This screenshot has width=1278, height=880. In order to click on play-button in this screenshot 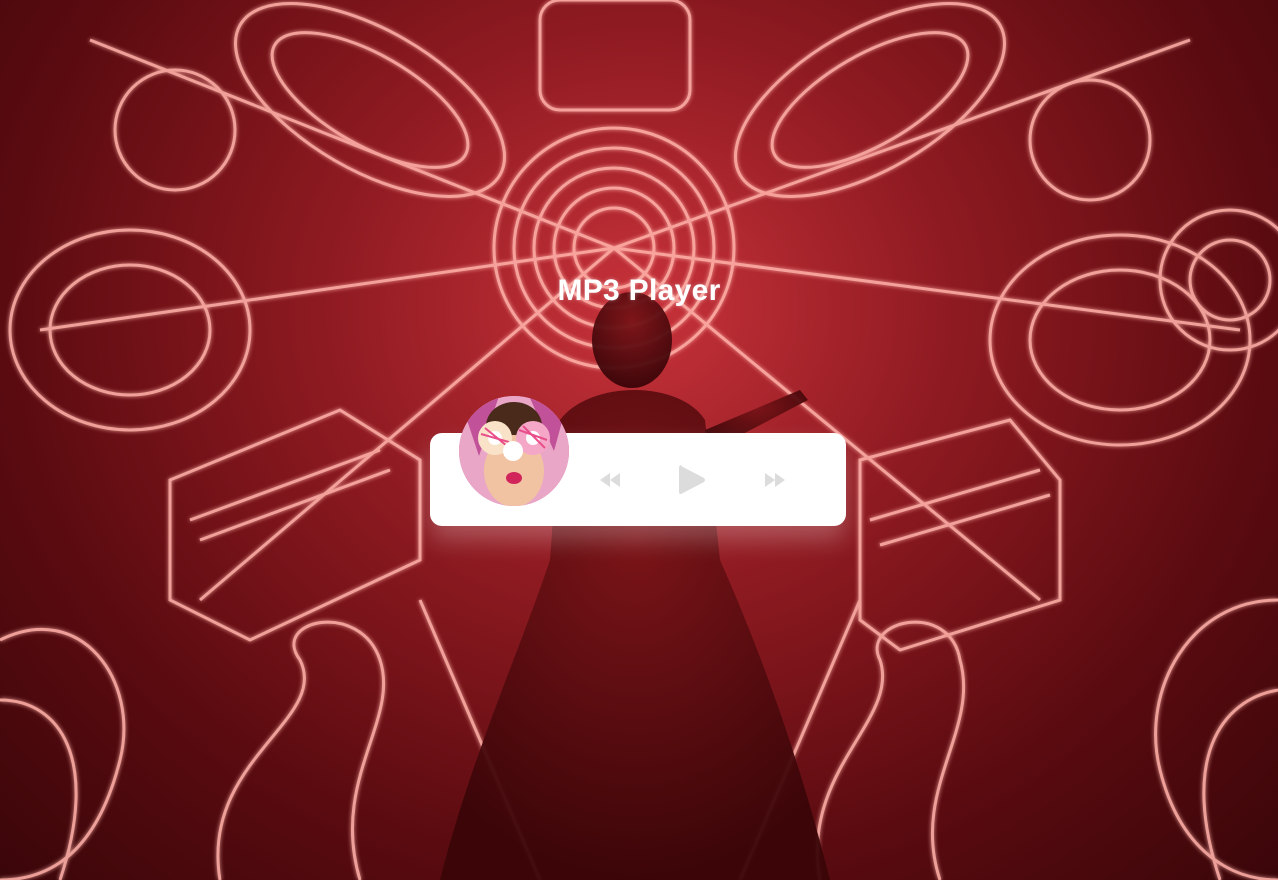, I will do `click(692, 480)`.